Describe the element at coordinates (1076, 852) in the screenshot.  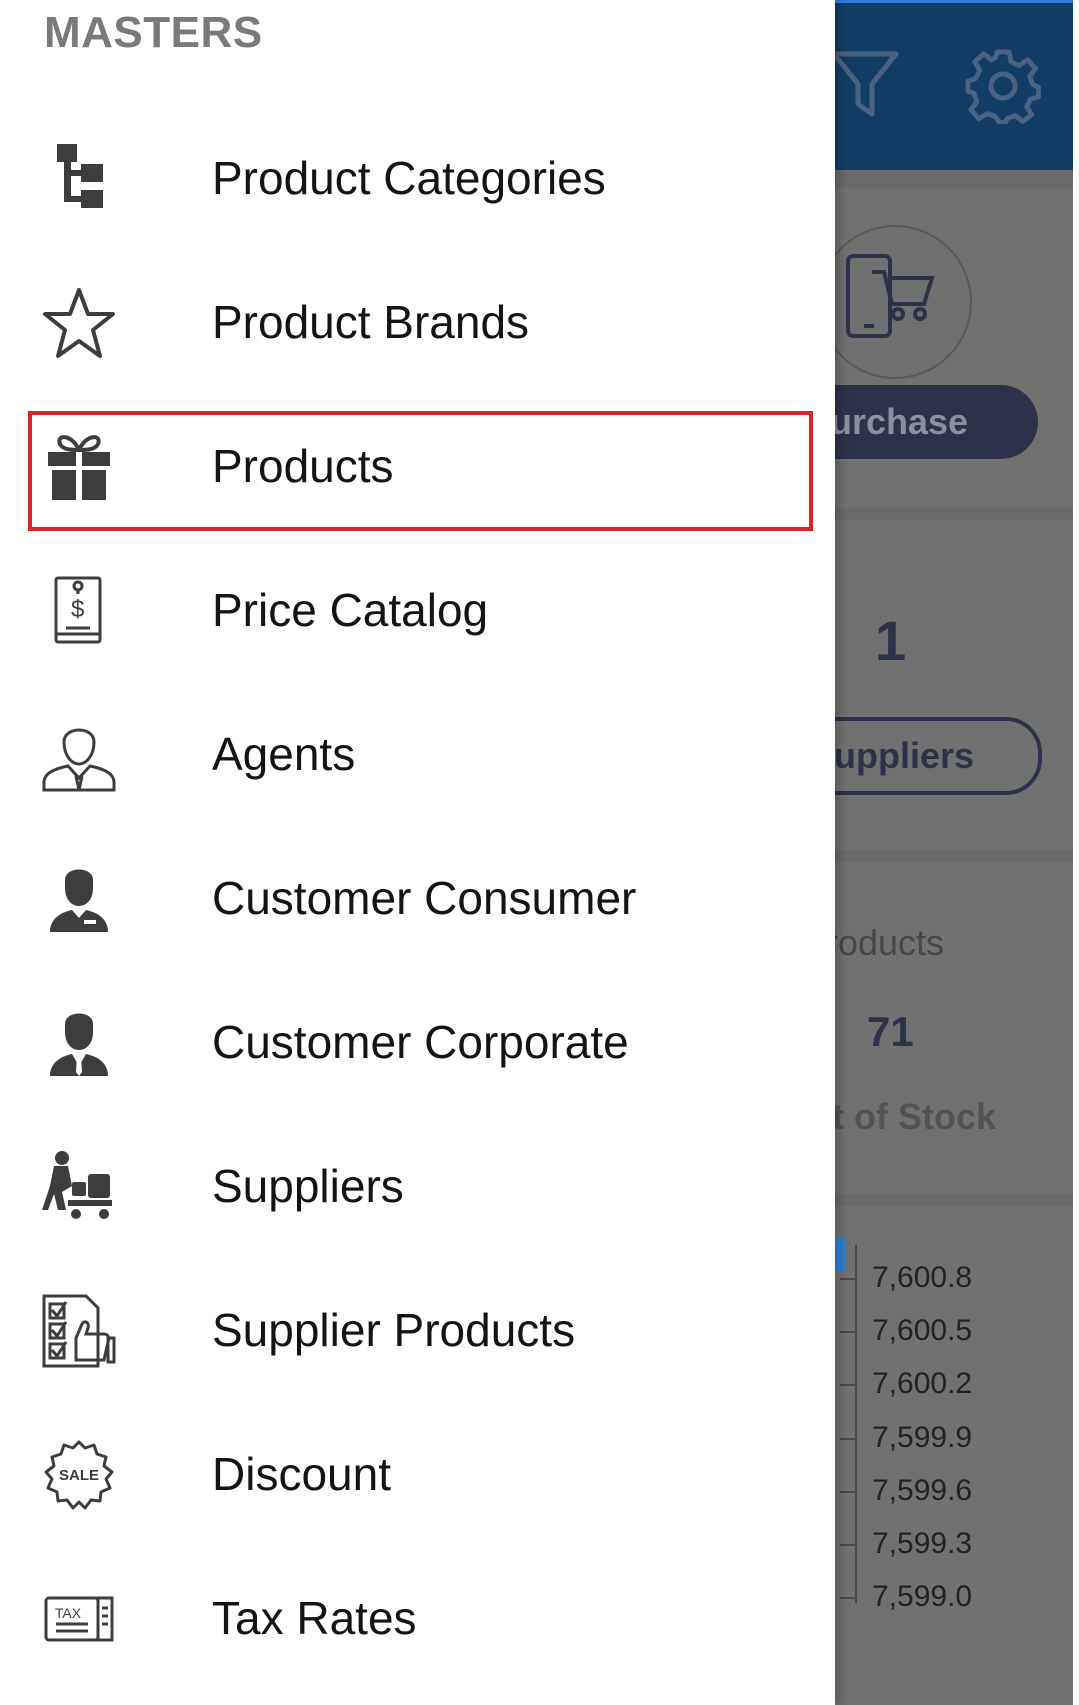
I see `screen-edge` at that location.